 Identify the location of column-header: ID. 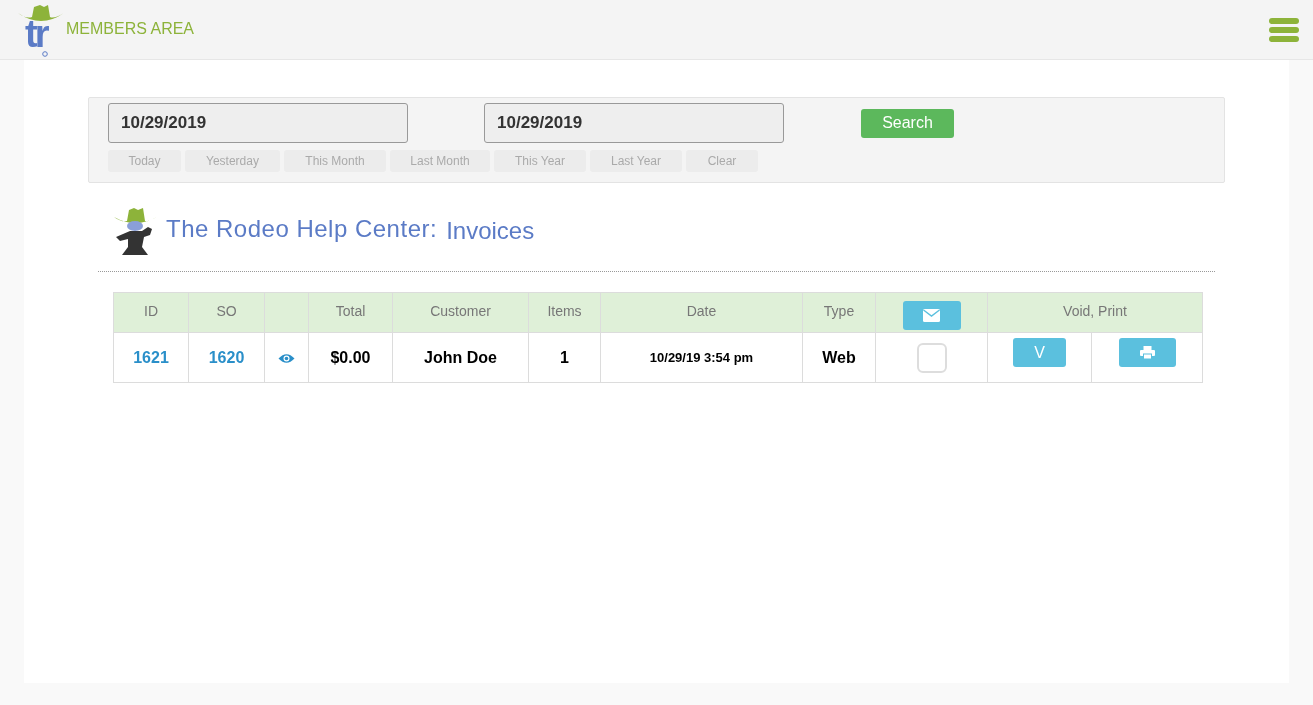
(151, 312).